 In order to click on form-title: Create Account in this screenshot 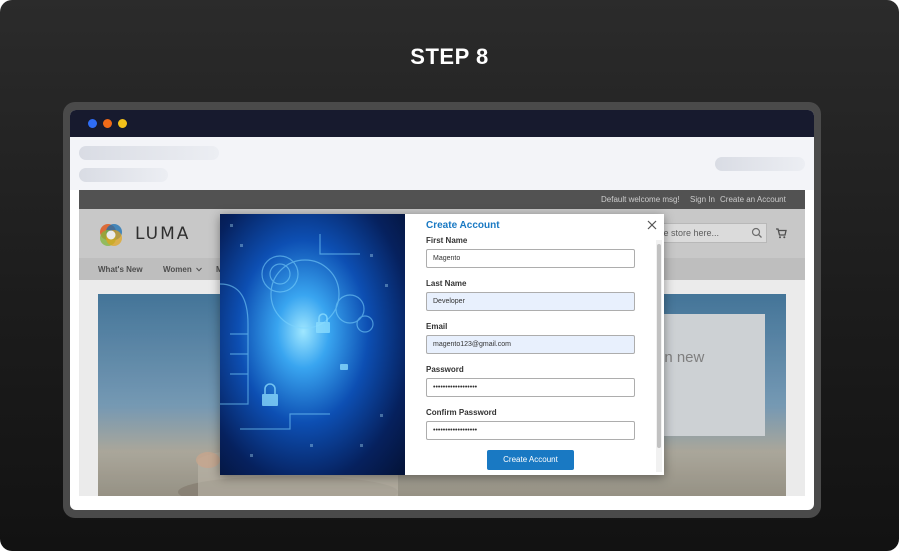, I will do `click(463, 225)`.